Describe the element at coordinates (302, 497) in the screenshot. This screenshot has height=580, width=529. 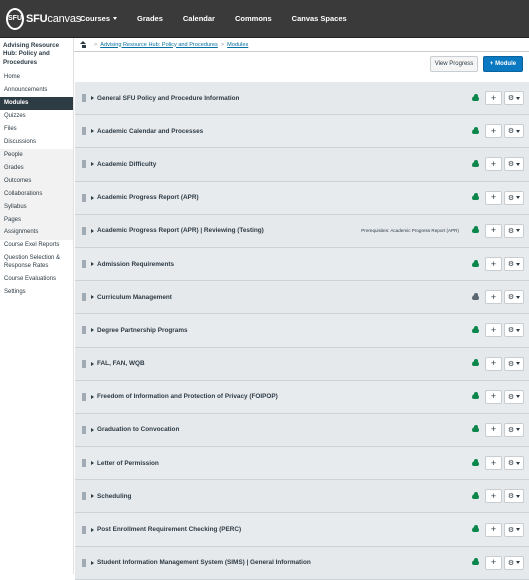
I see `module-row: Scheduling + ⚙` at that location.